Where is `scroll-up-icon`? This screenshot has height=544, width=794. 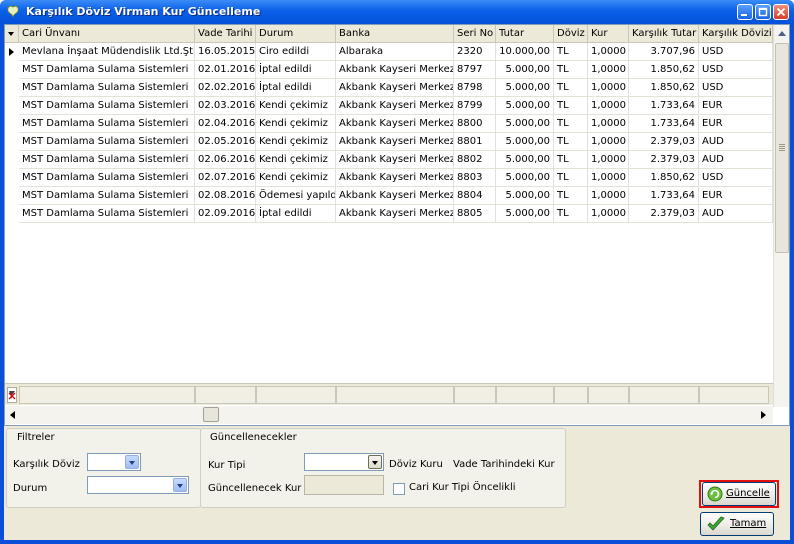 scroll-up-icon is located at coordinates (782, 33).